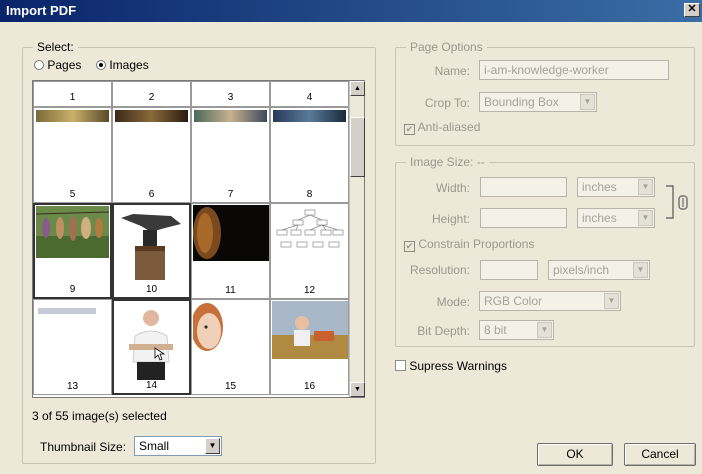  I want to click on thumbnail-14: 14, so click(151, 347).